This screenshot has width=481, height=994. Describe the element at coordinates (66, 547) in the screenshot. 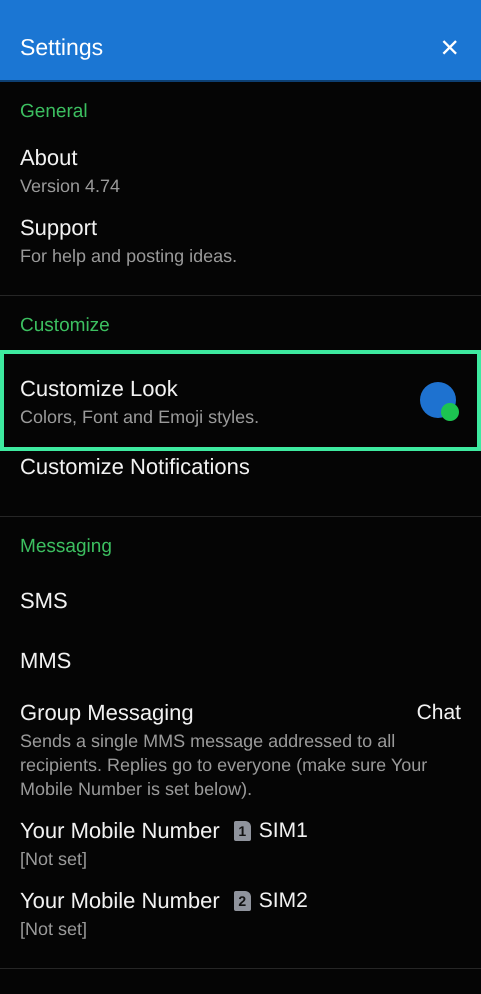

I see `section-header: Messaging` at that location.